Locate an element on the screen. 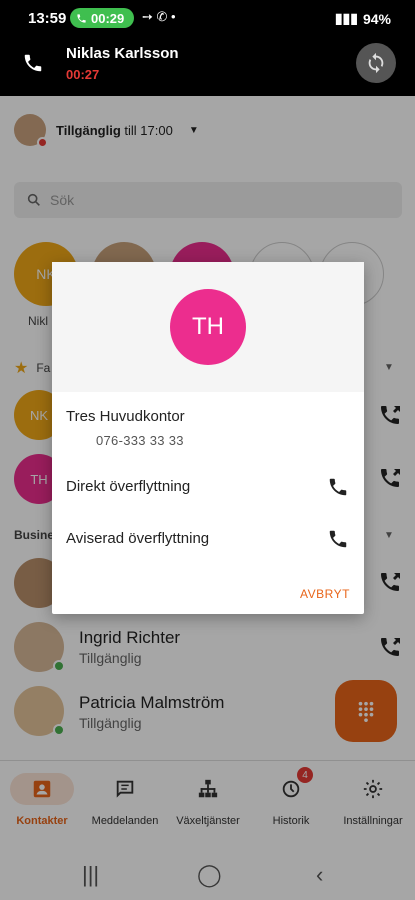  battery-level: 94% is located at coordinates (376, 18).